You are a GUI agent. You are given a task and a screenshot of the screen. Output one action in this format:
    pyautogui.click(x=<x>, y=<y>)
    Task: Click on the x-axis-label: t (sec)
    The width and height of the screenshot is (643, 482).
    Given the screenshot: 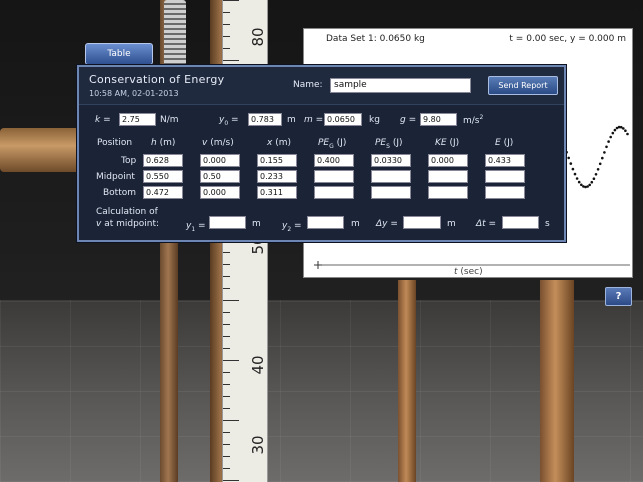 What is the action you would take?
    pyautogui.click(x=468, y=272)
    